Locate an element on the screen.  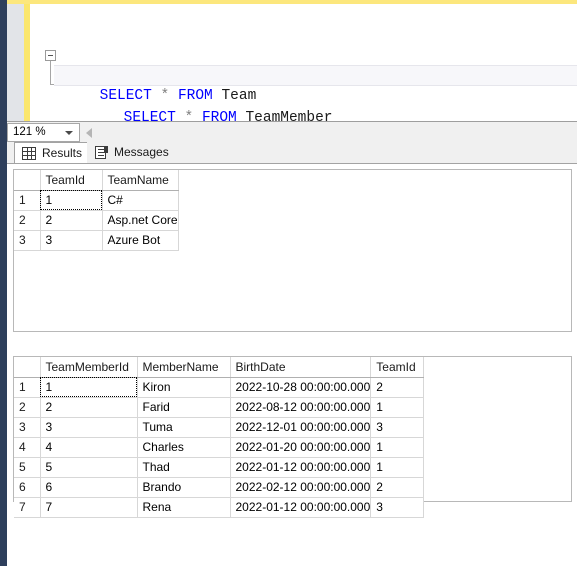
row-number: 6 is located at coordinates (27, 487).